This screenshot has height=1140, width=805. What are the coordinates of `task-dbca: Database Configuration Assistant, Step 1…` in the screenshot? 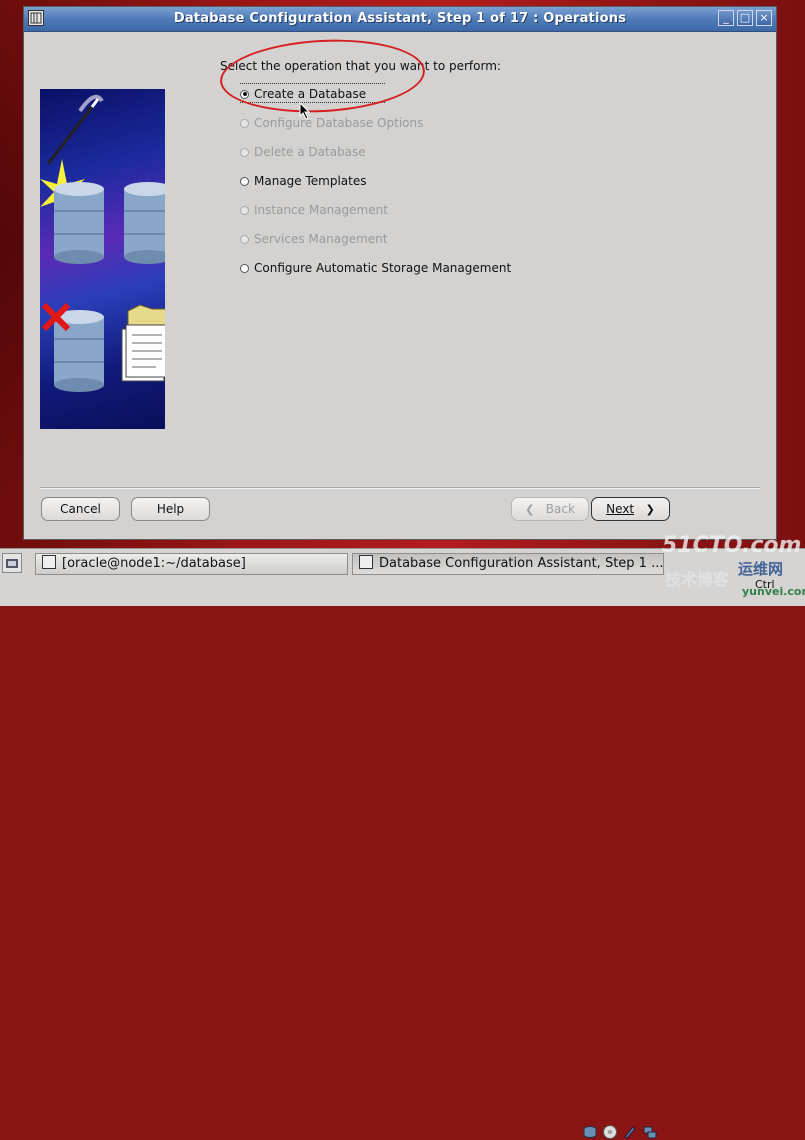 It's located at (508, 564).